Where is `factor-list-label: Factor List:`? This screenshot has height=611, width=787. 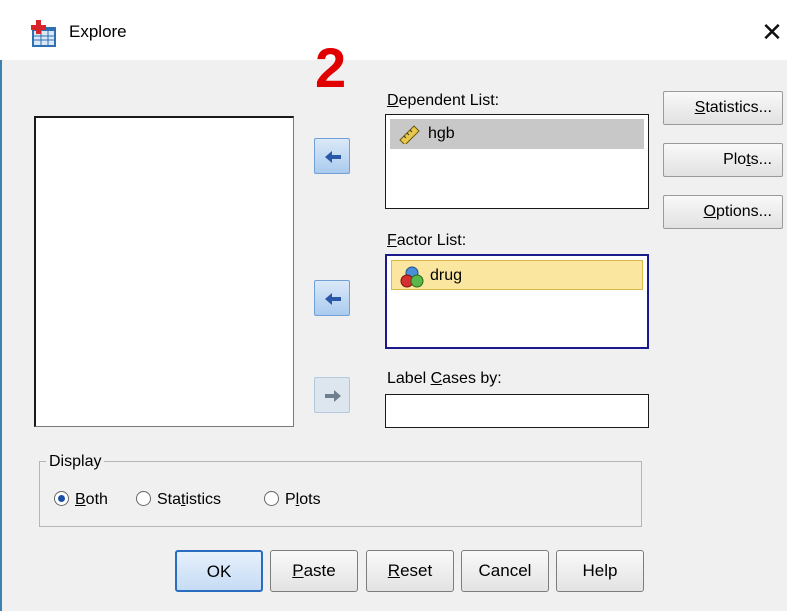
factor-list-label: Factor List: is located at coordinates (427, 240).